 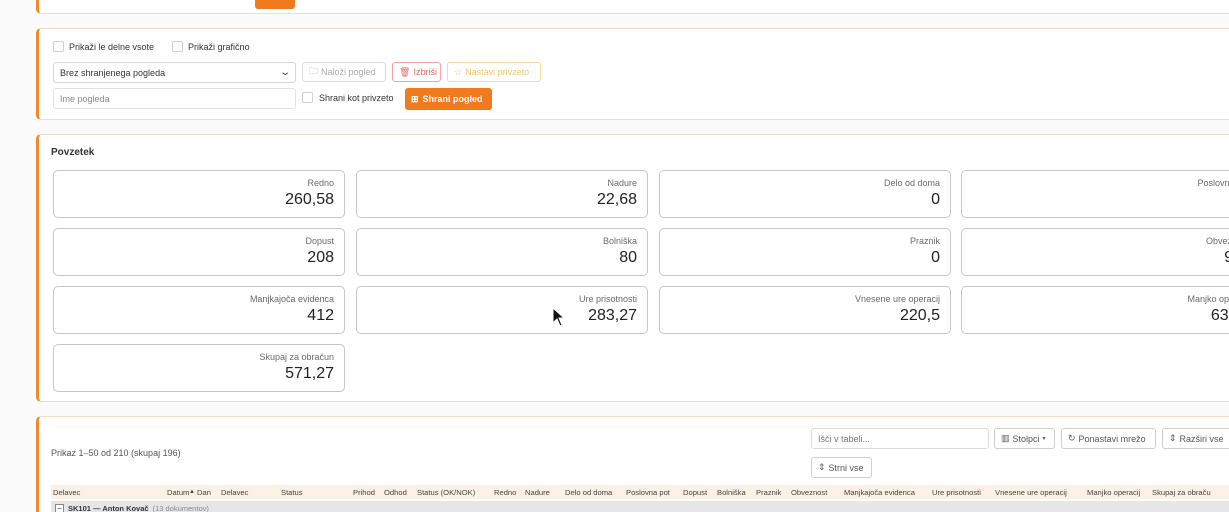 I want to click on display-options: Prikaži le delne vsote Prikaži grafično, so click(x=151, y=46).